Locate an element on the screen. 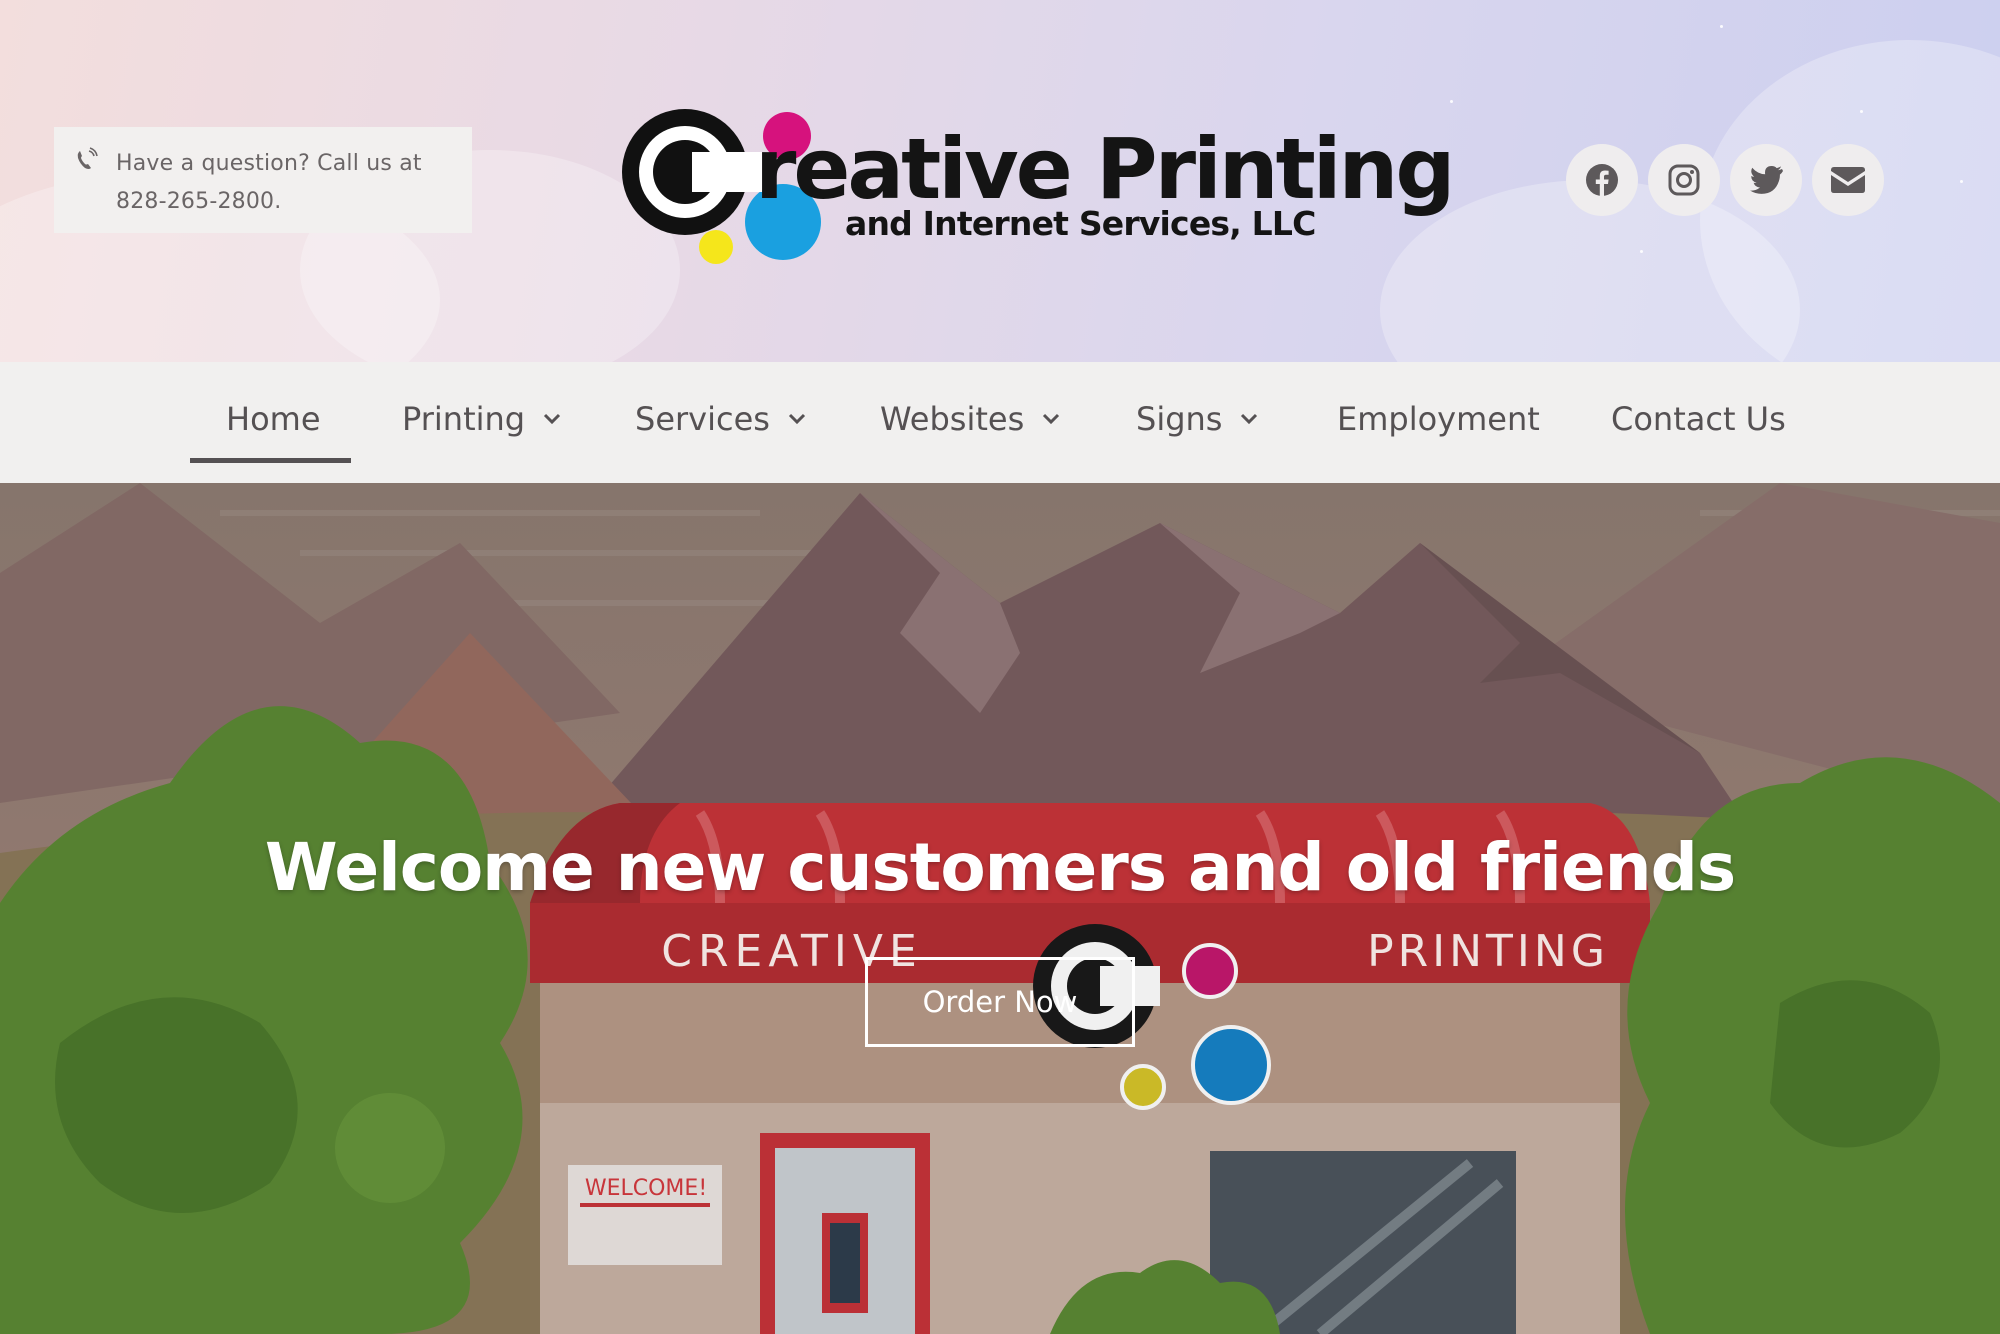 The width and height of the screenshot is (2000, 1334). twitter-link is located at coordinates (1766, 180).